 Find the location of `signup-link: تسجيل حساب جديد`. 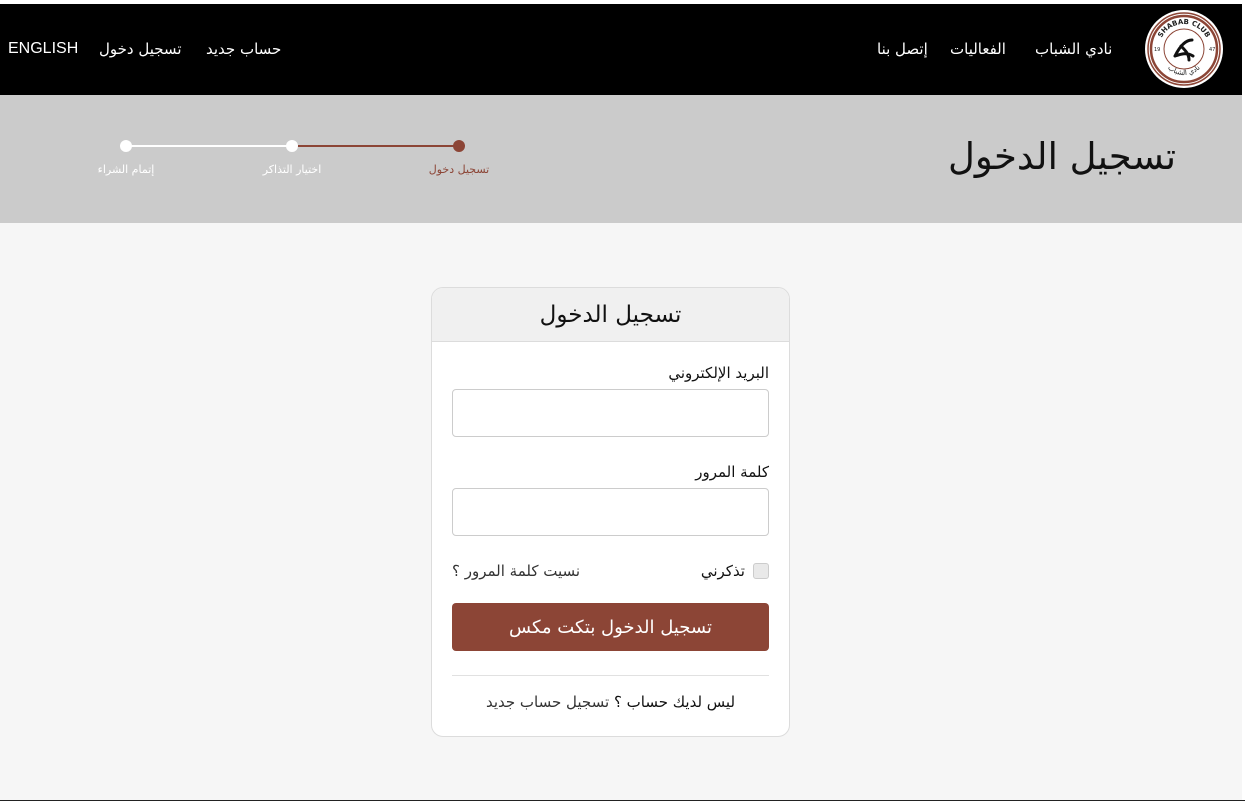

signup-link: تسجيل حساب جديد is located at coordinates (547, 702).